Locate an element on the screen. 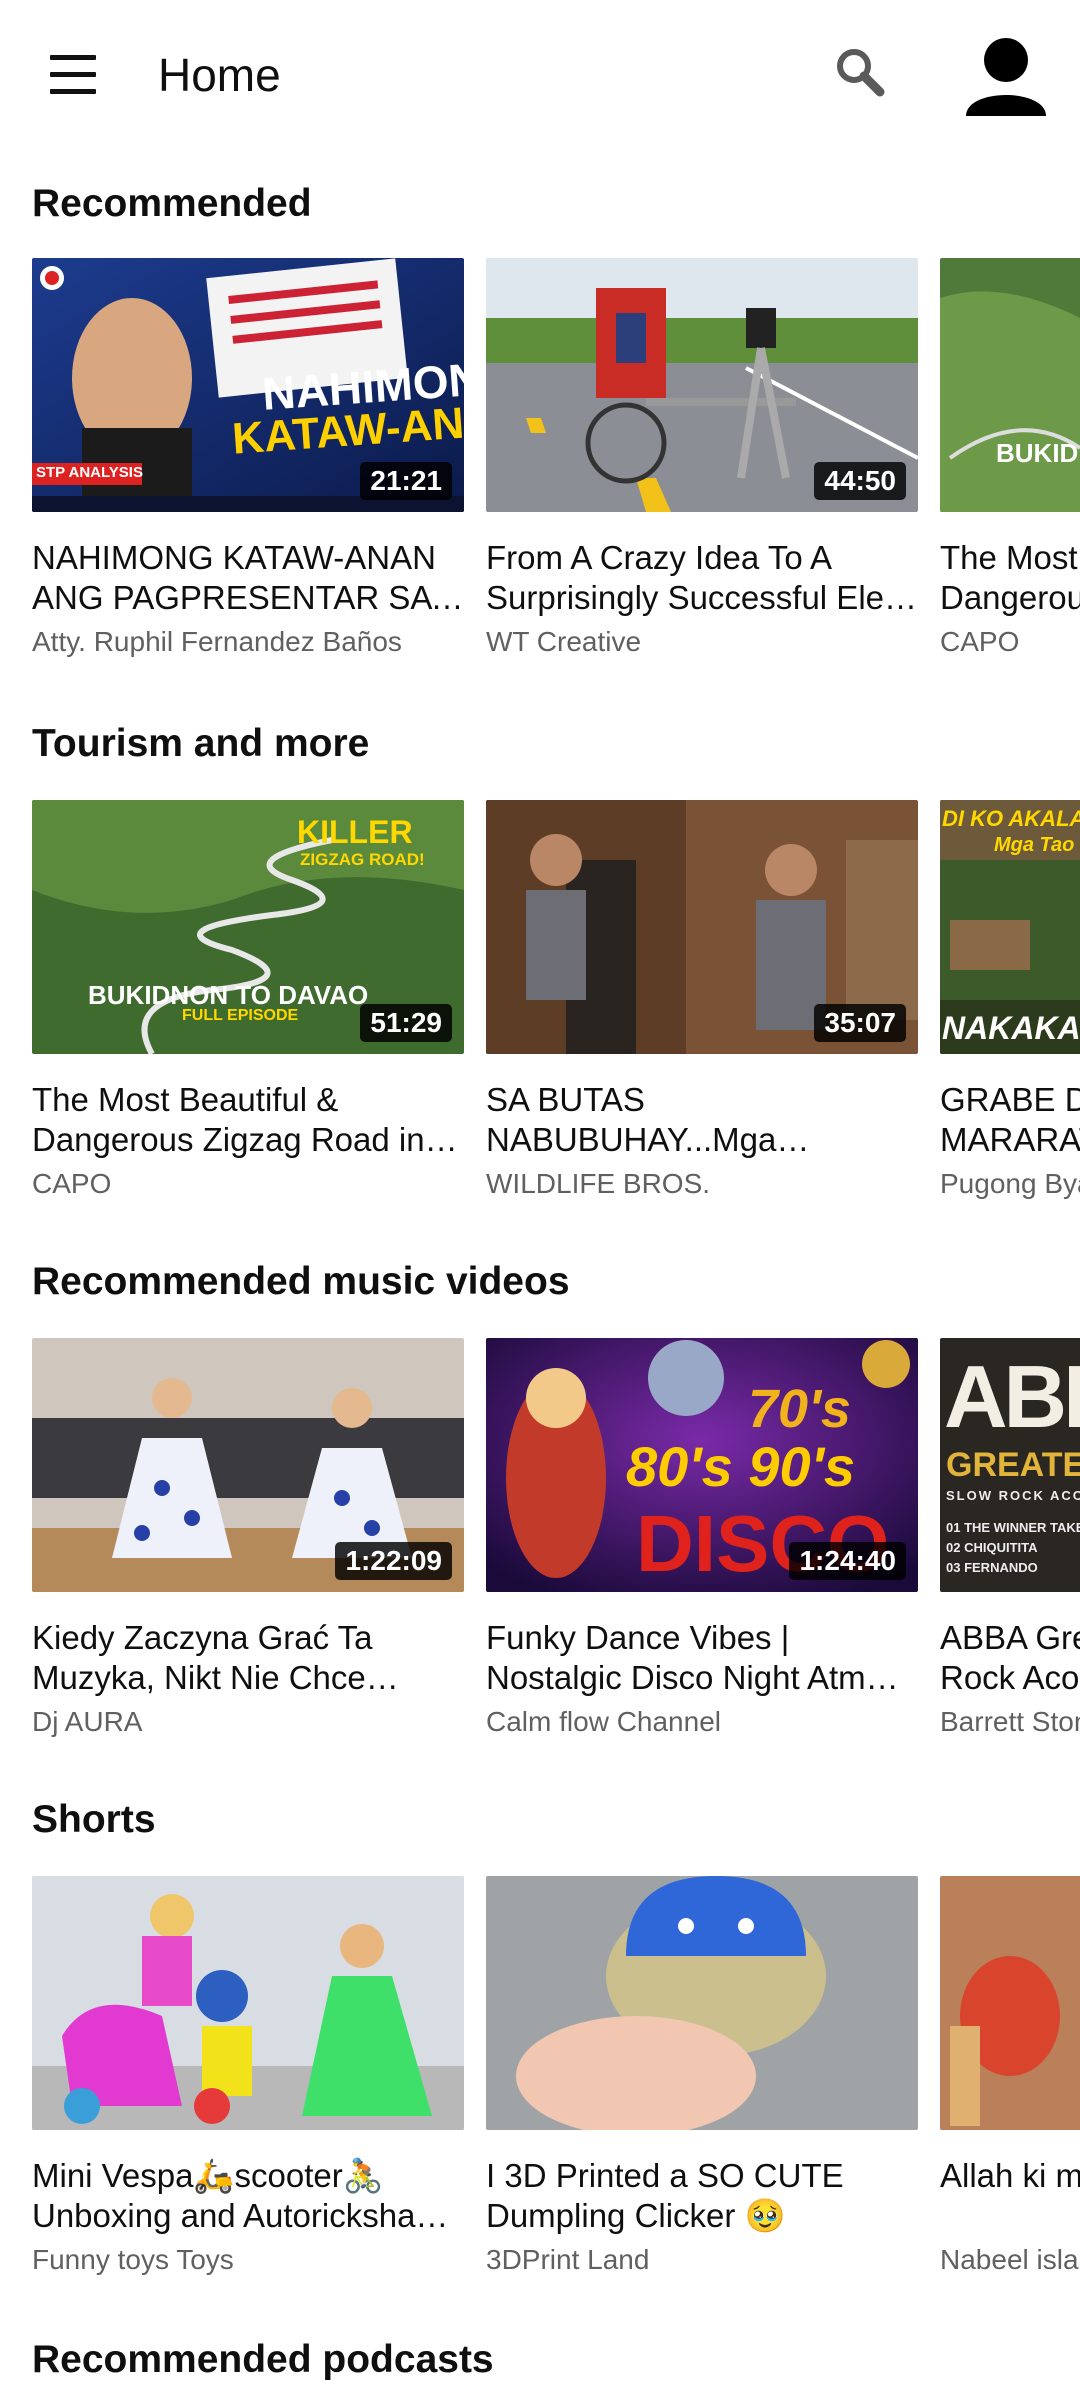 Image resolution: width=1080 pixels, height=2400 pixels. video-thumbnail: 70's 80's 90's DISCO 1:24:40 is located at coordinates (702, 1465).